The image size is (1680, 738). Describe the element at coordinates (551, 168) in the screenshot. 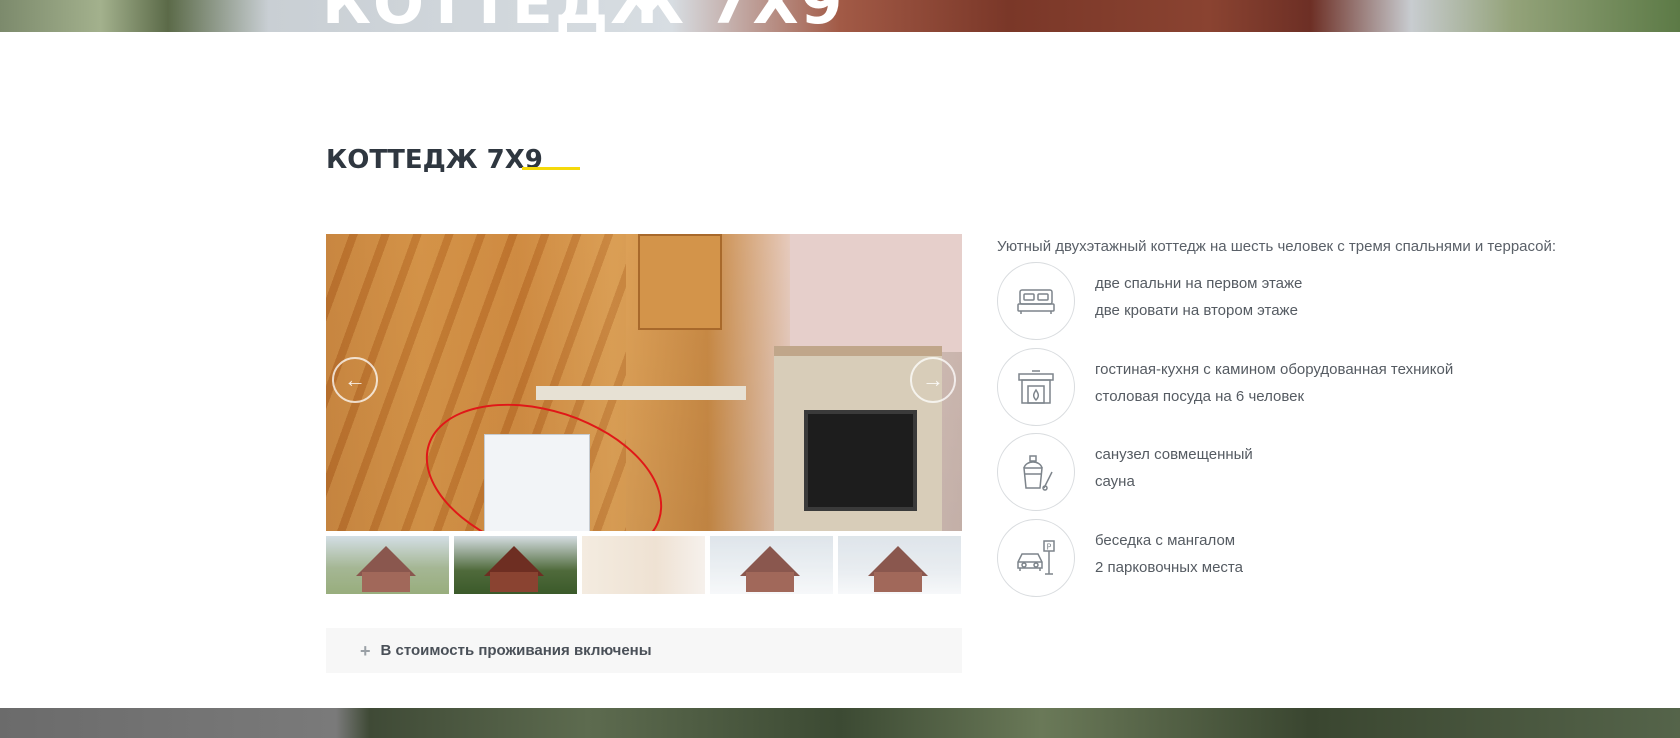

I see `title-accent-underline` at that location.